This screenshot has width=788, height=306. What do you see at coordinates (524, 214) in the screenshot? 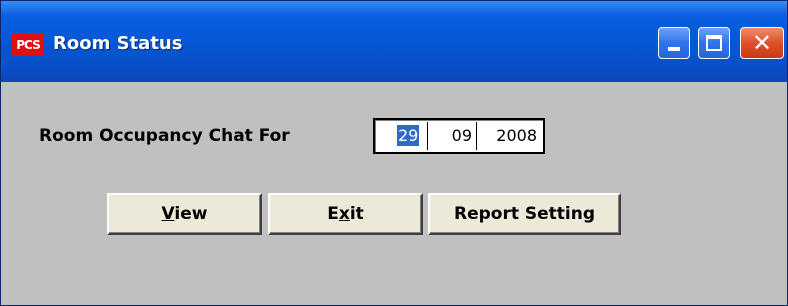
I see `report-setting-button: Report Setting` at bounding box center [524, 214].